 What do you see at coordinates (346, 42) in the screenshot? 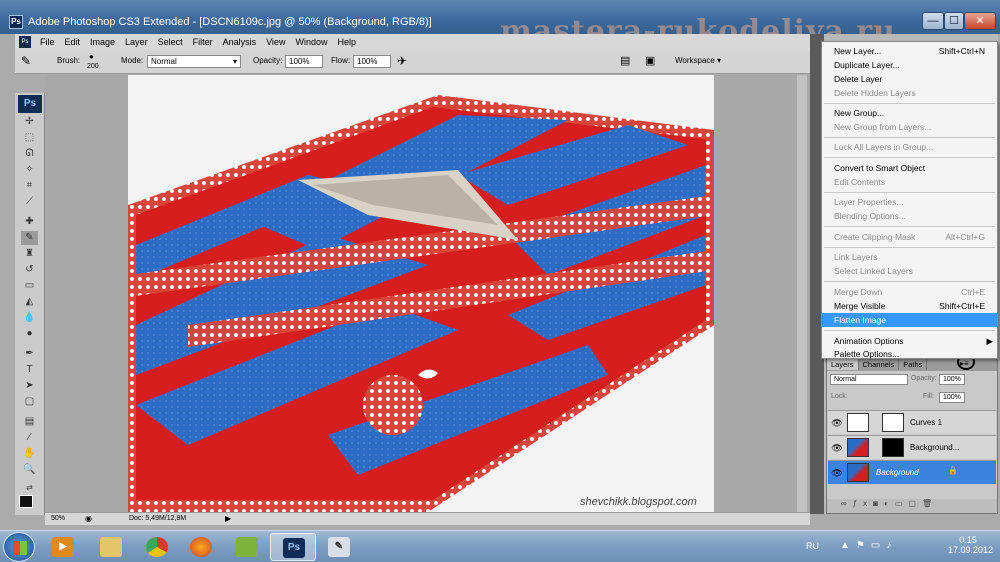
I see `menu-help: Help` at bounding box center [346, 42].